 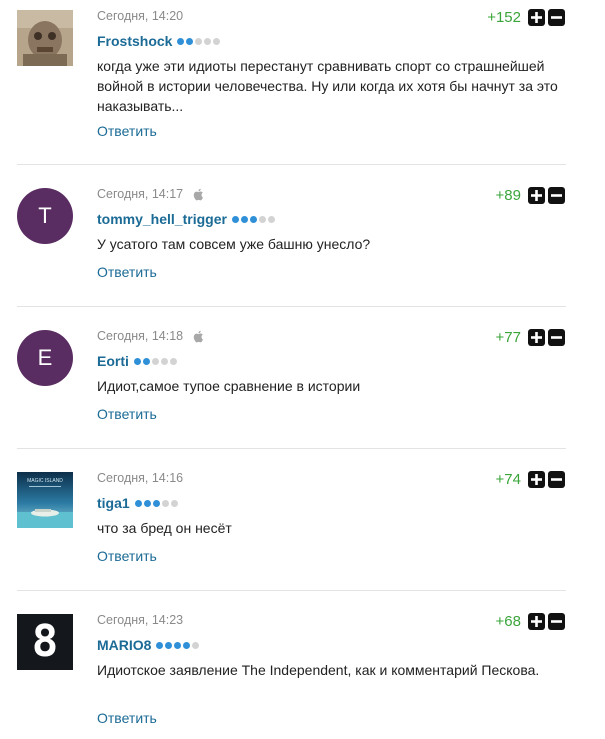 What do you see at coordinates (504, 17) in the screenshot?
I see `comment-score: +152` at bounding box center [504, 17].